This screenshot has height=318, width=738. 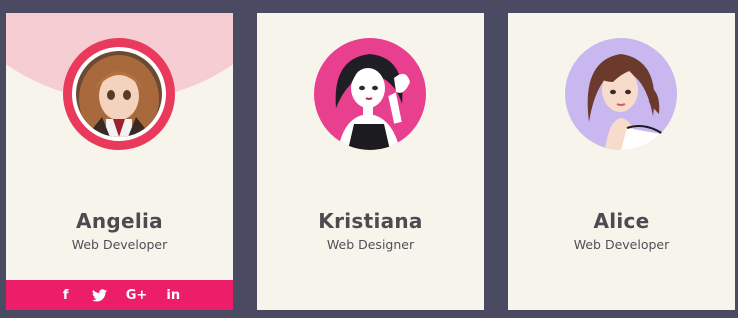 I want to click on google-plus-icon: G+, so click(x=137, y=295).